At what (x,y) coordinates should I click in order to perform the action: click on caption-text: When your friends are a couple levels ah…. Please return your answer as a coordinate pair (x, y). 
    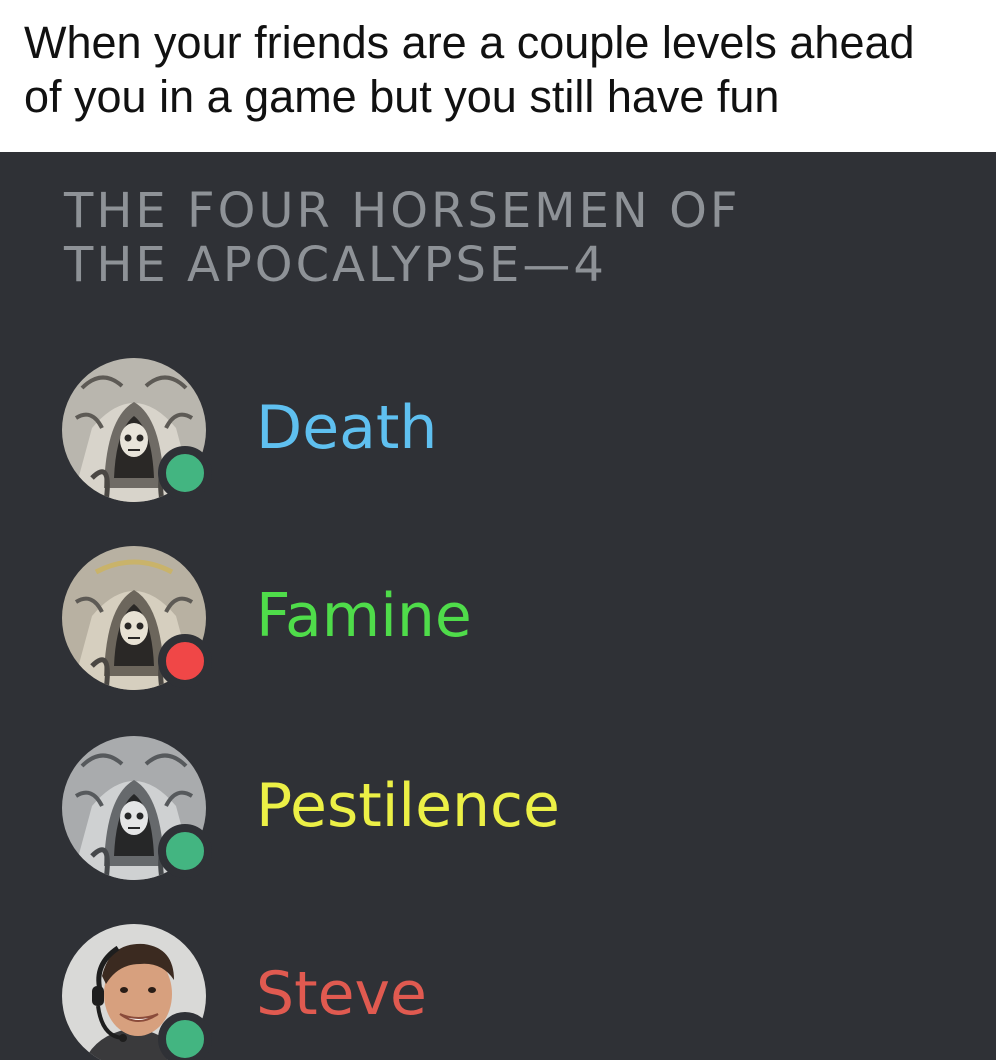
    Looking at the image, I should click on (469, 69).